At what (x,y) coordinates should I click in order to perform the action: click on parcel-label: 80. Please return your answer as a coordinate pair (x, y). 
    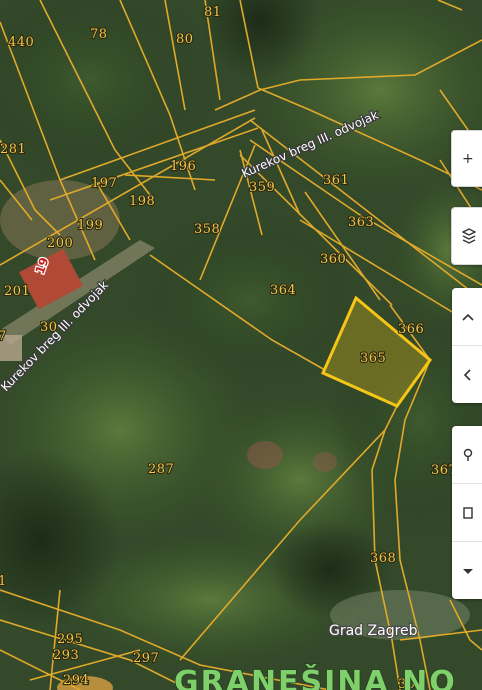
    Looking at the image, I should click on (185, 39).